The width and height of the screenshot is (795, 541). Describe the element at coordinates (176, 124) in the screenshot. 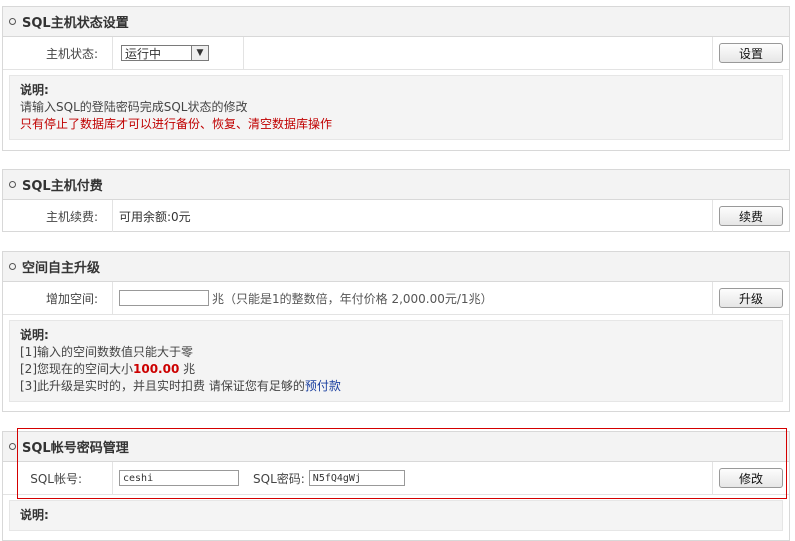

I see `status-note-warning: 只有停止了数据库才可以进行备份、恢复、清空数据库操作` at that location.